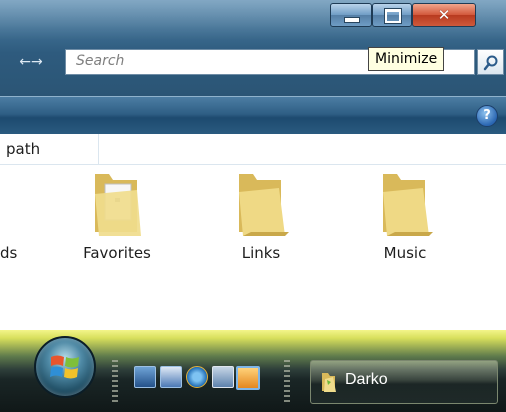 The width and height of the screenshot is (506, 412). What do you see at coordinates (351, 15) in the screenshot?
I see `minimize-button` at bounding box center [351, 15].